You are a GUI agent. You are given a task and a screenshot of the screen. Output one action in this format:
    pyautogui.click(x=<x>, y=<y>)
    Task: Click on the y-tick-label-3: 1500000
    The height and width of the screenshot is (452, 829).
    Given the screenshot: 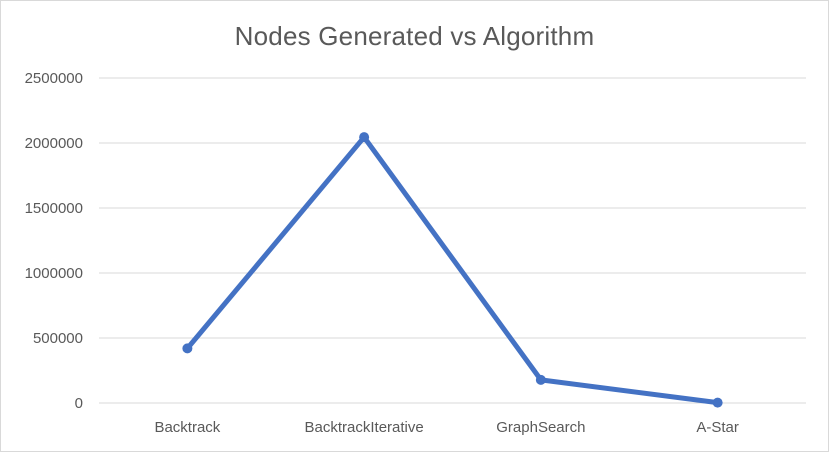 What is the action you would take?
    pyautogui.click(x=54, y=208)
    